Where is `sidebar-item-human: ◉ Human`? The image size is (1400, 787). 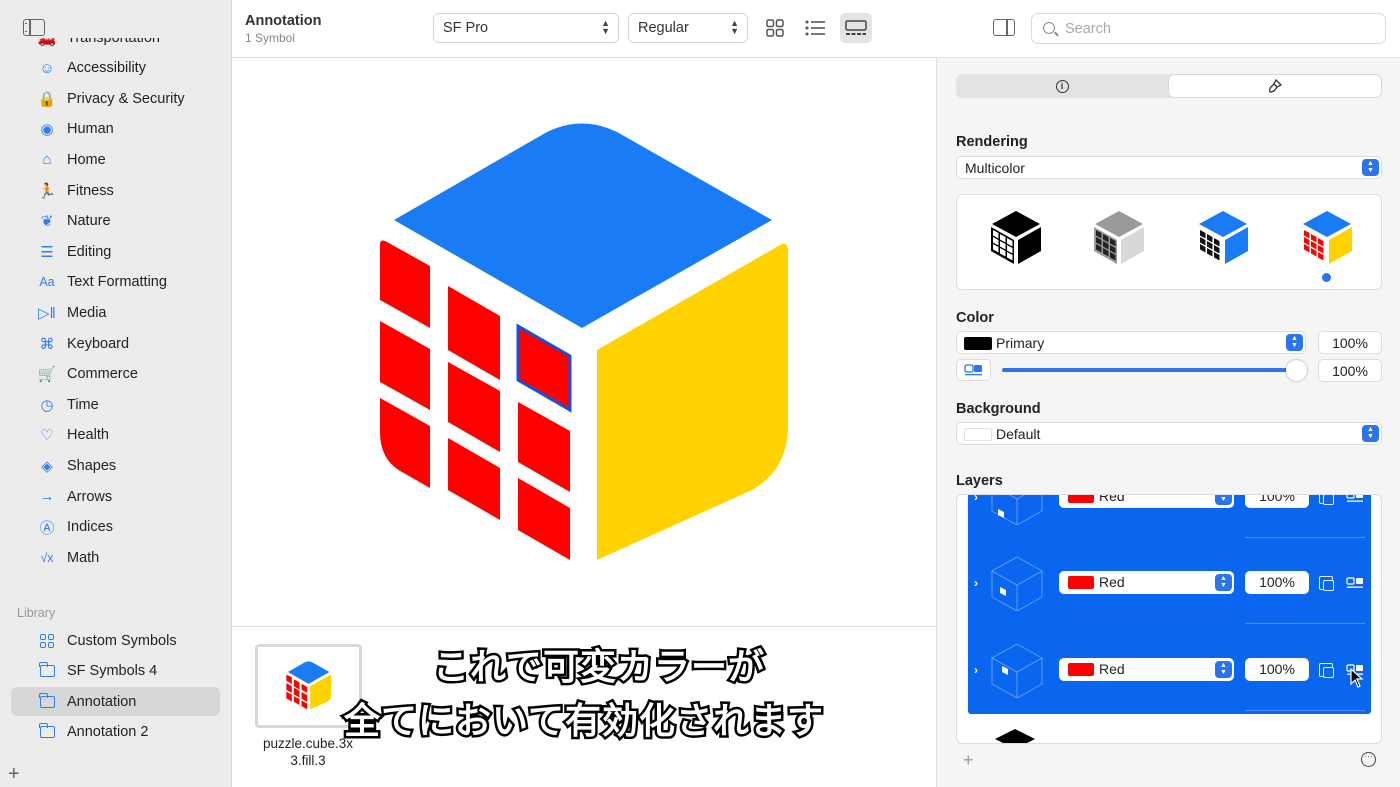
sidebar-item-human: ◉ Human is located at coordinates (115, 129).